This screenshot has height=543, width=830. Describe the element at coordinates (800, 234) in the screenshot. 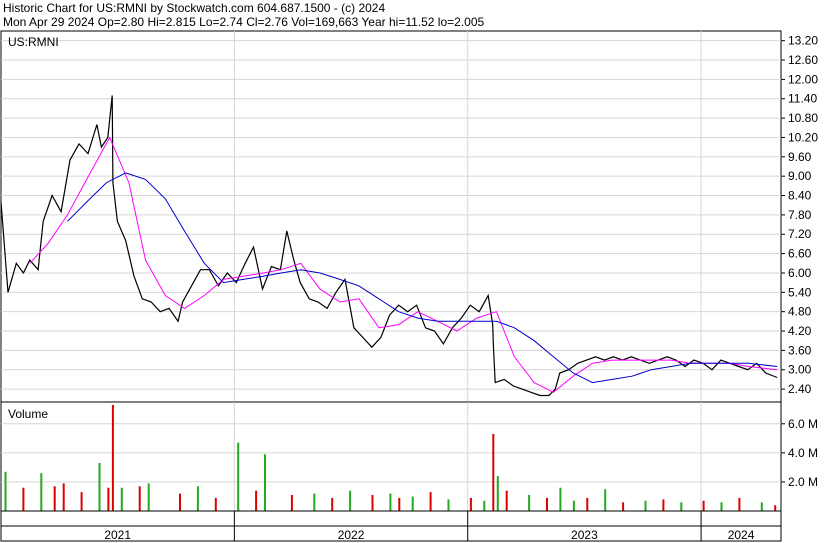

I see `price-y-tick-label: 7.20` at that location.